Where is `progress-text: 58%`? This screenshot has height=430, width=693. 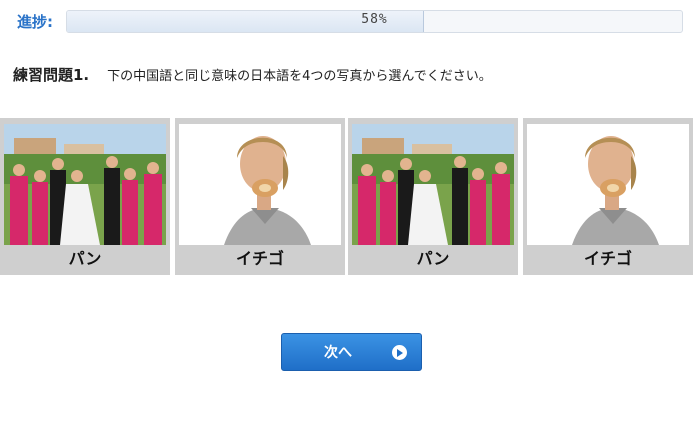
progress-text: 58% is located at coordinates (374, 19).